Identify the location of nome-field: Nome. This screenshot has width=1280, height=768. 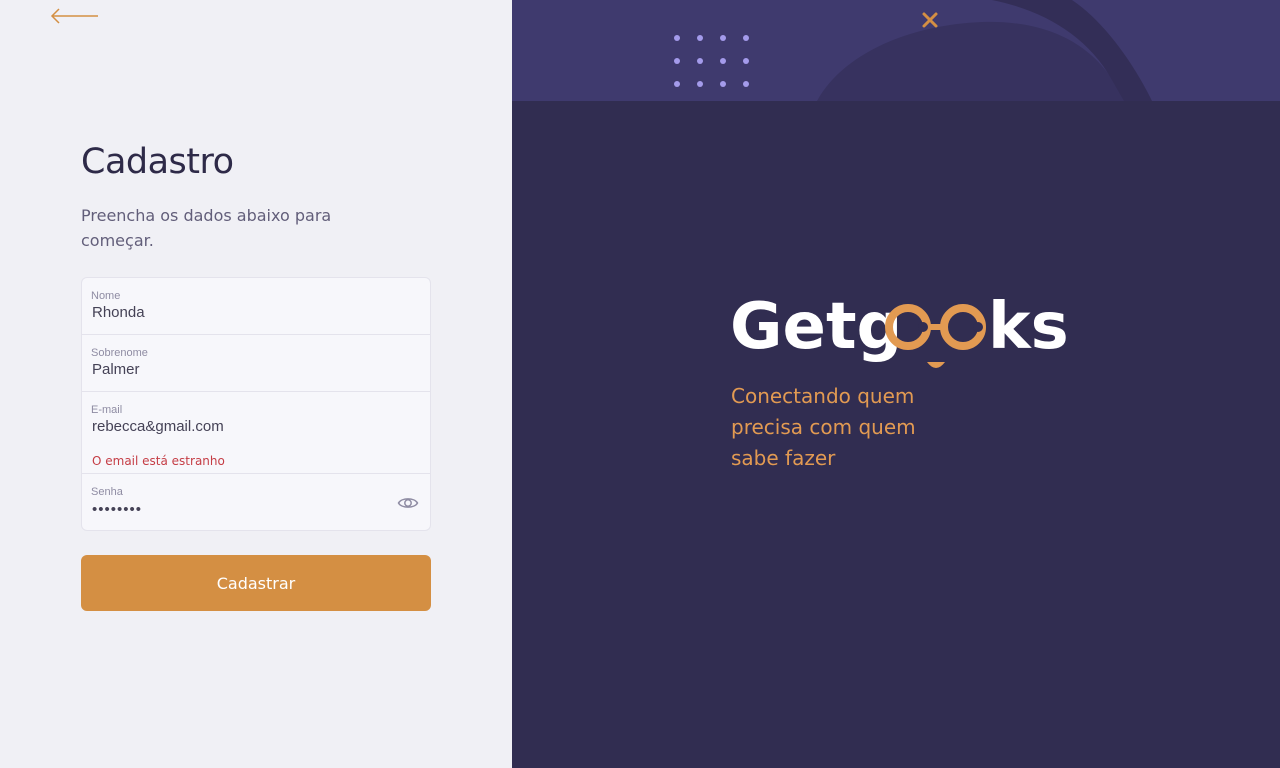
(256, 306).